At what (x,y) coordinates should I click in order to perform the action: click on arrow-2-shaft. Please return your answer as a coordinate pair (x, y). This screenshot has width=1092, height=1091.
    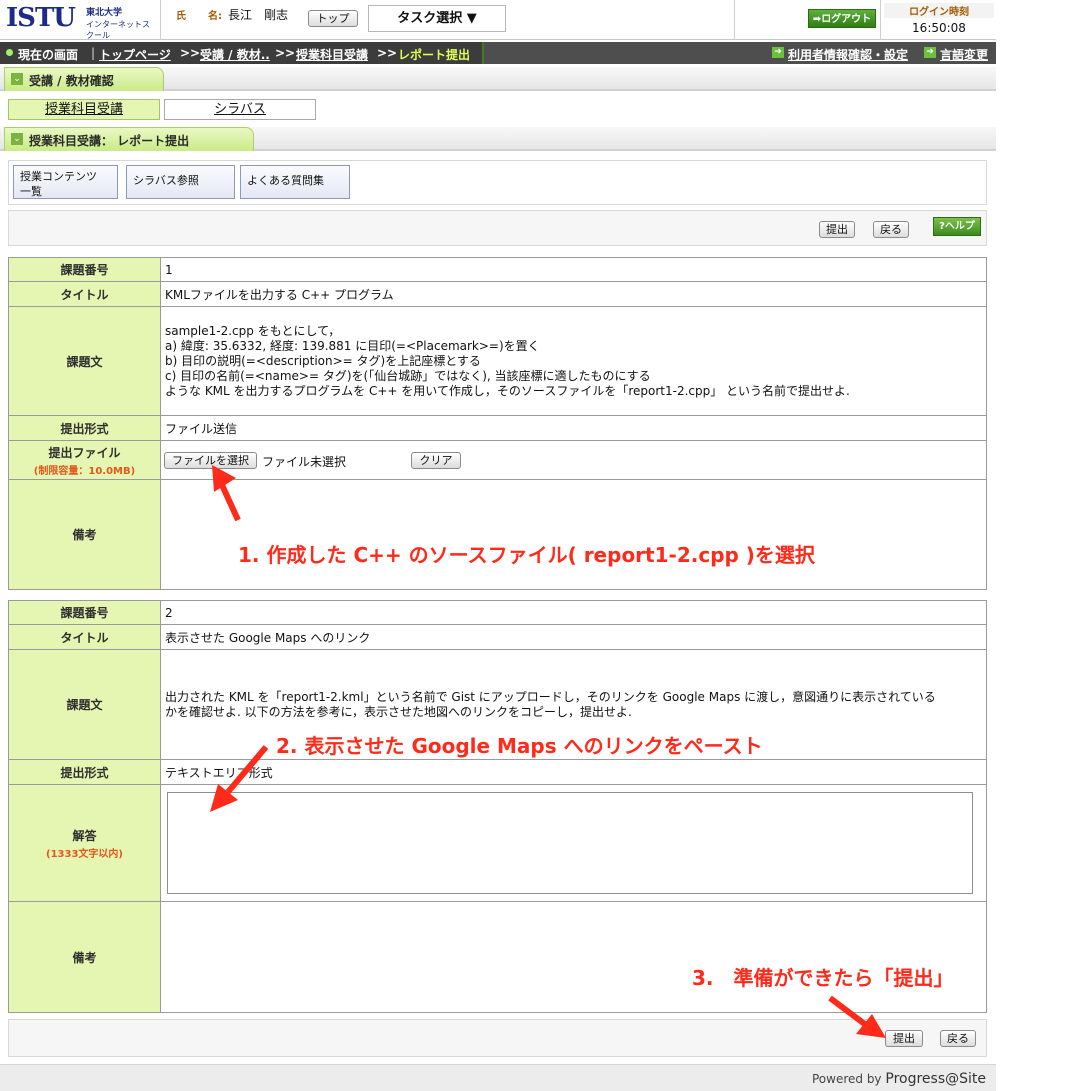
    Looking at the image, I should click on (247, 769).